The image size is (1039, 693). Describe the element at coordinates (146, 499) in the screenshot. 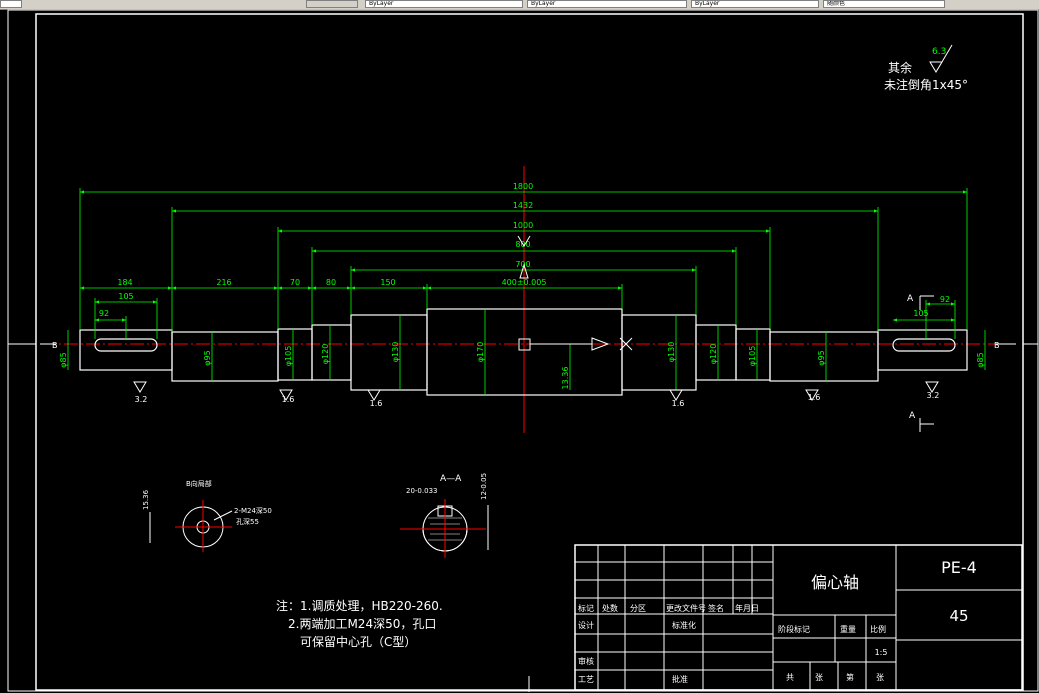

I see `svg-text: 15.36` at that location.